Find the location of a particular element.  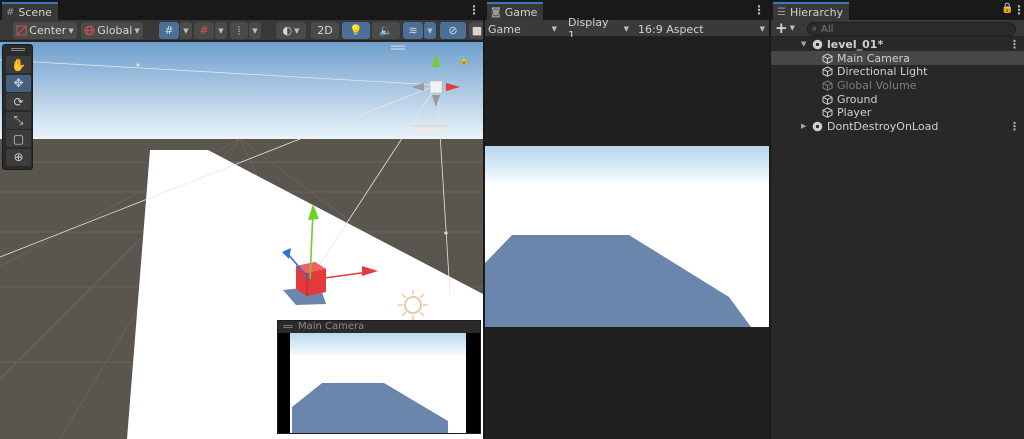

mode-2d-label: 2D is located at coordinates (325, 30).